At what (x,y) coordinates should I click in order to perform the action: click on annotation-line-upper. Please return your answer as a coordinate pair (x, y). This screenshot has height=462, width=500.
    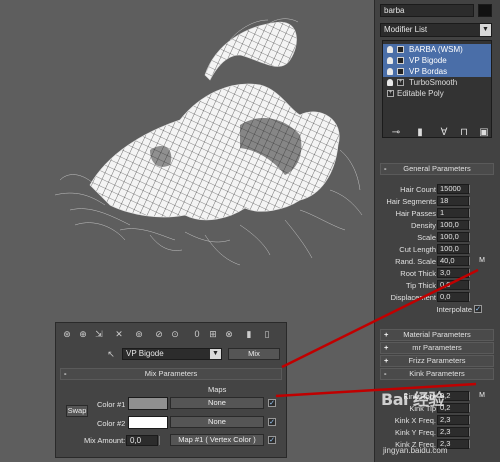
    Looking at the image, I should click on (380, 318).